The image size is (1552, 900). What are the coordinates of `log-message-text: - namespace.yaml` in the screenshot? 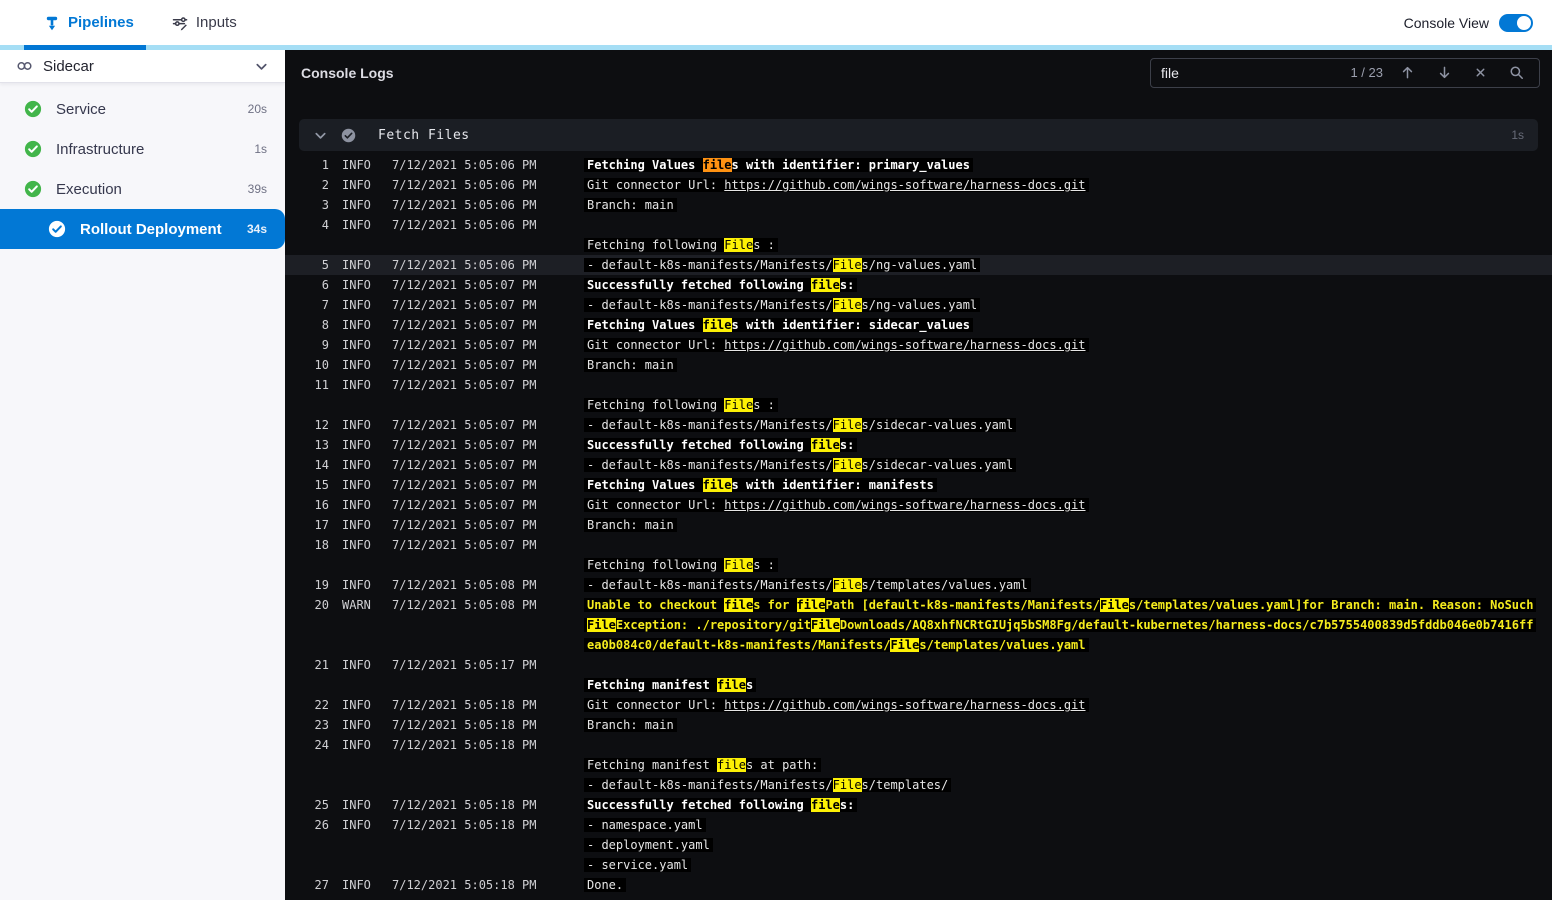 It's located at (645, 825).